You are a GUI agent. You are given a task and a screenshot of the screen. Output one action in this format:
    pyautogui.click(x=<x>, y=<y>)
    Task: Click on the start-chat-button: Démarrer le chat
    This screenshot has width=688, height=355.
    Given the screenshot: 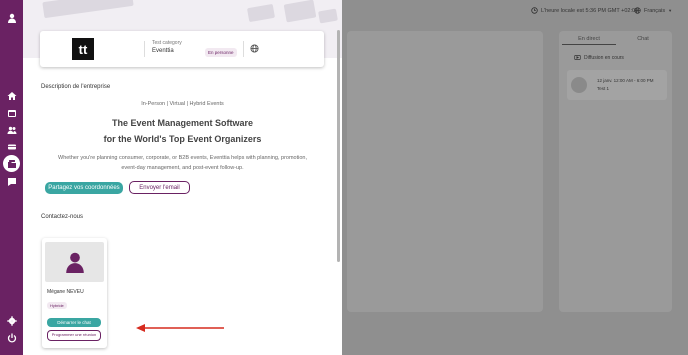 What is the action you would take?
    pyautogui.click(x=74, y=322)
    